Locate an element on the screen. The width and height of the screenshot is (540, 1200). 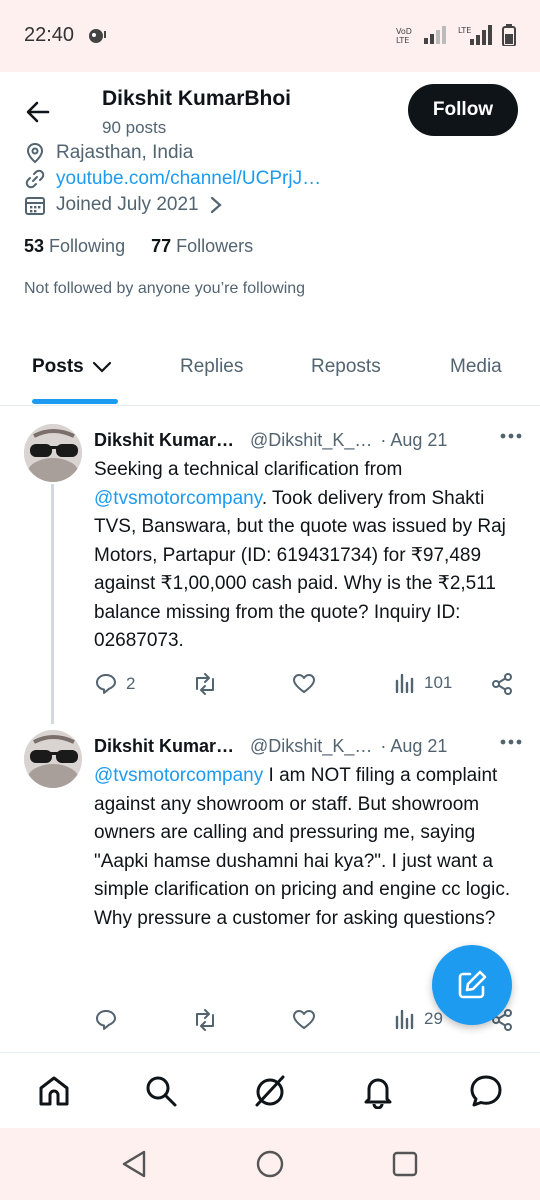
compose-button is located at coordinates (472, 985).